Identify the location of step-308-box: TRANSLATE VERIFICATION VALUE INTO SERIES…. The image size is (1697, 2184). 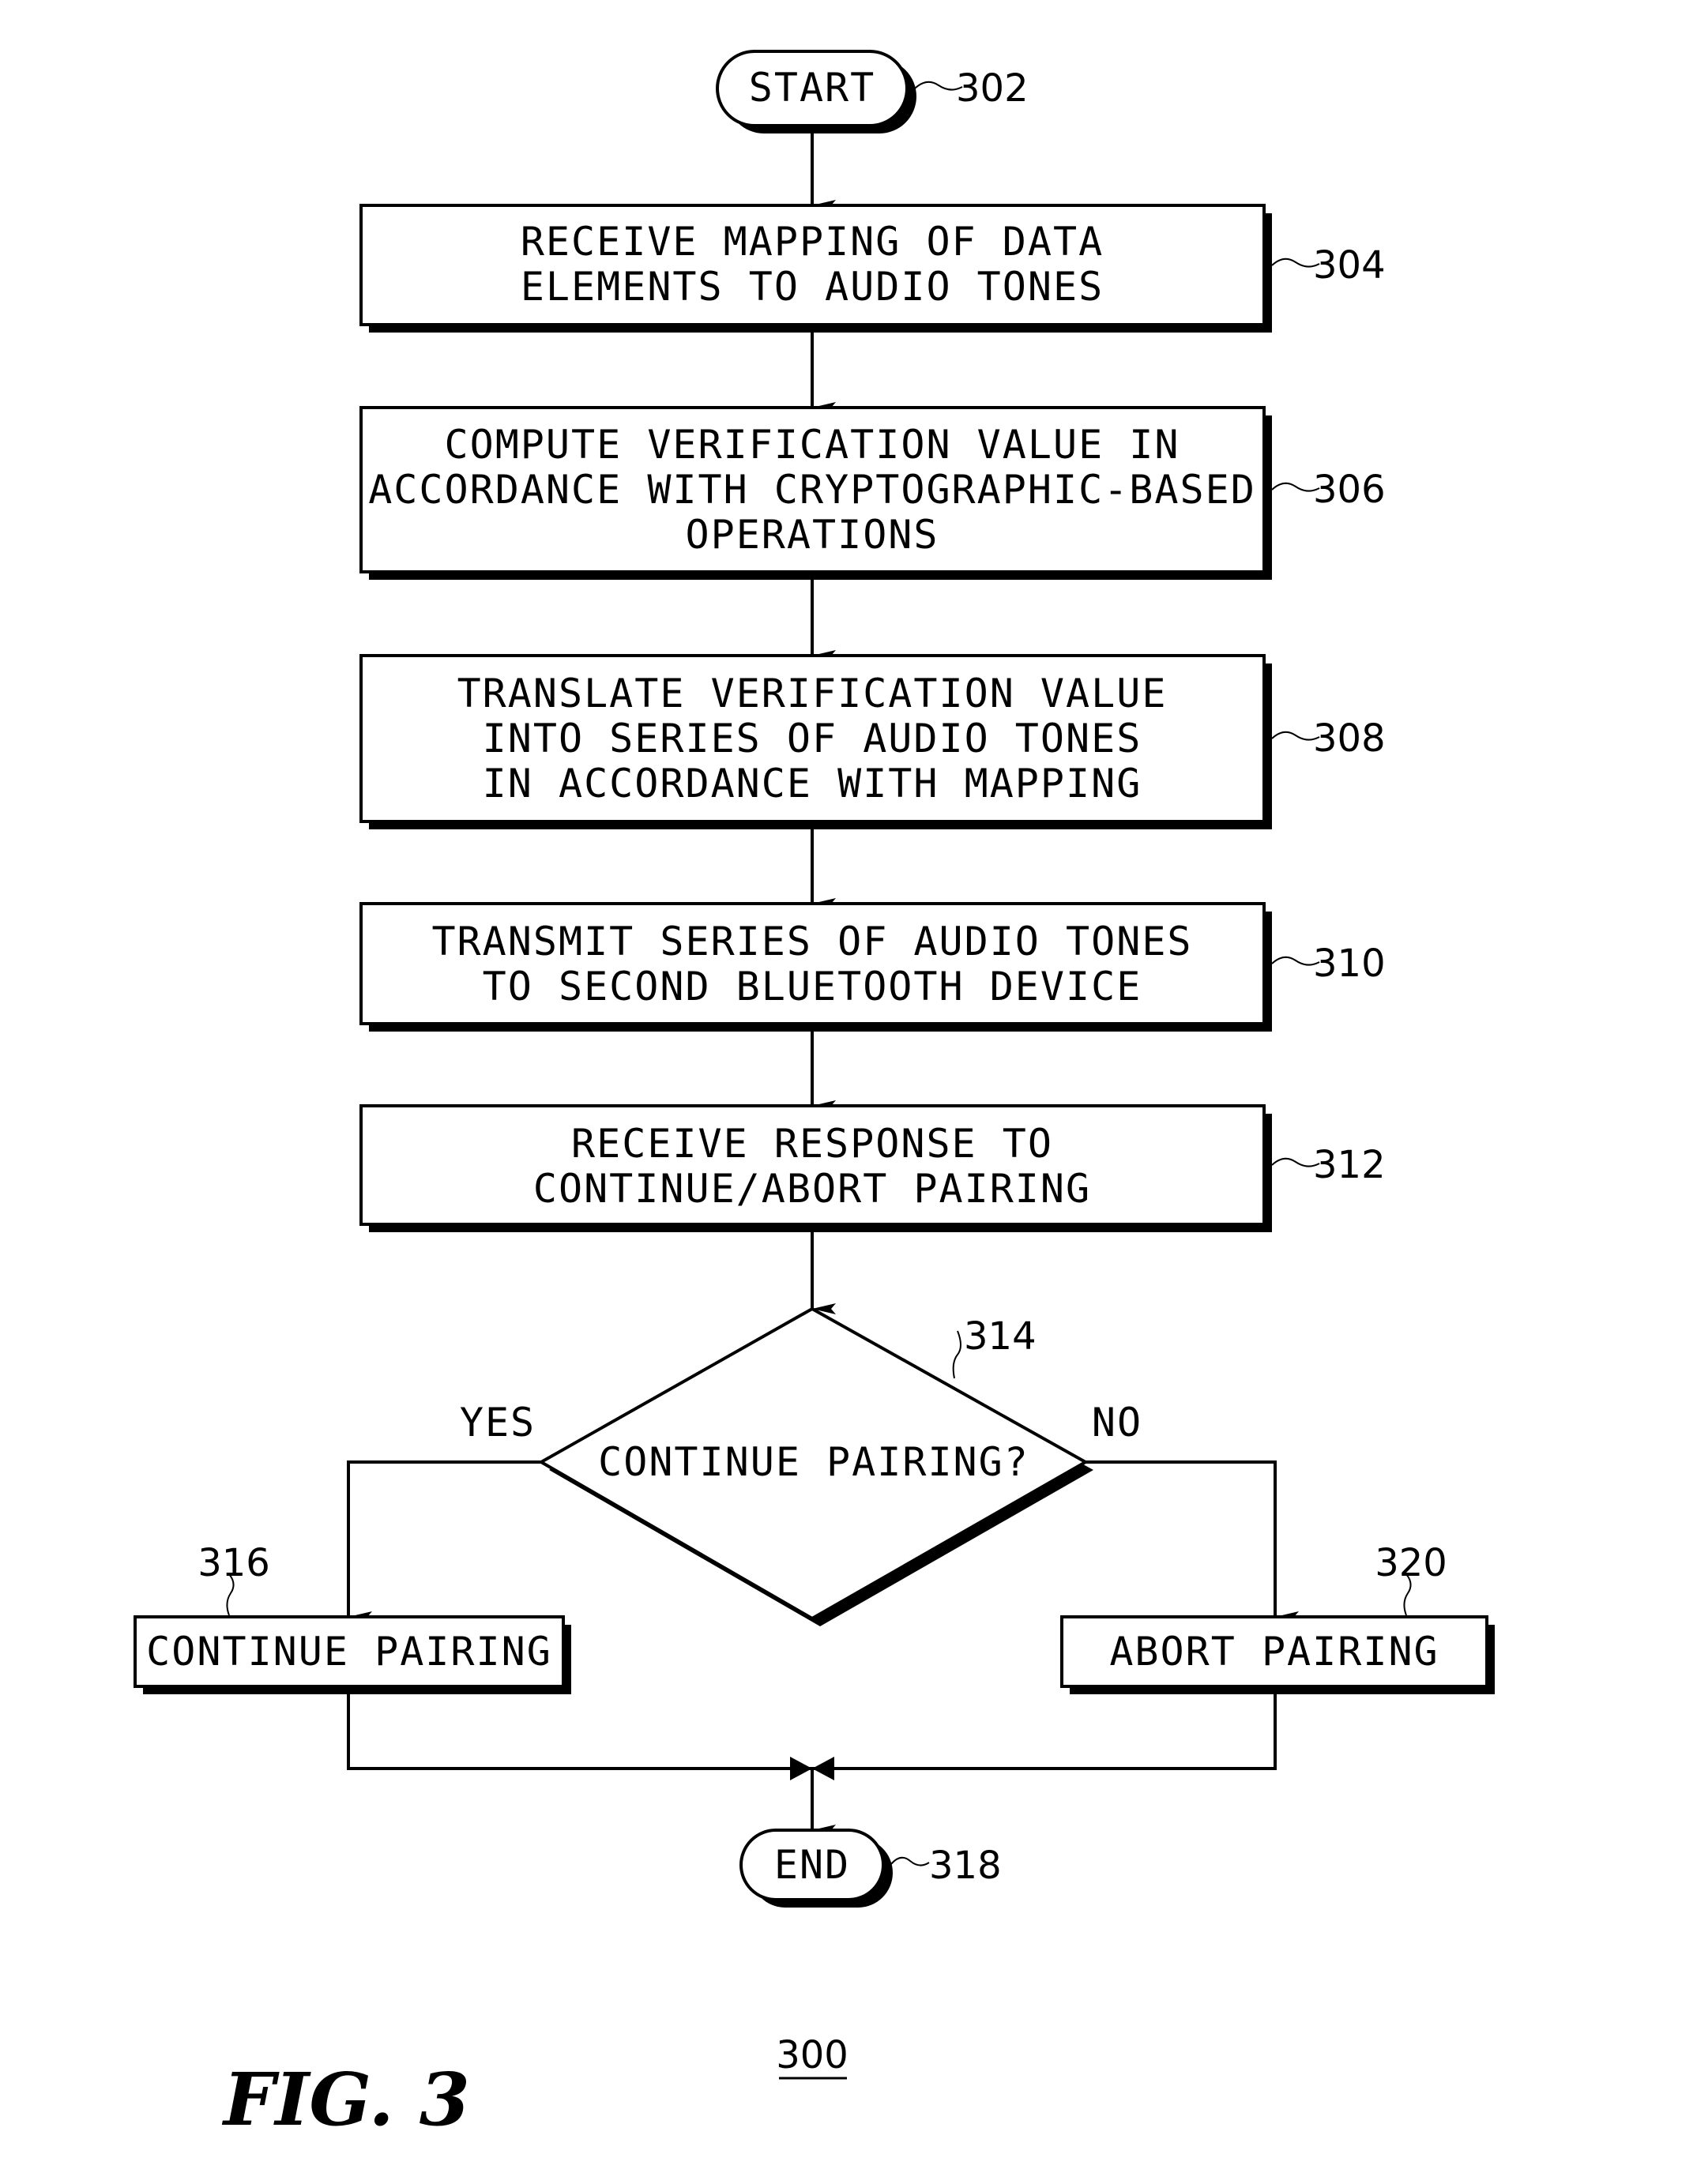
(815, 741).